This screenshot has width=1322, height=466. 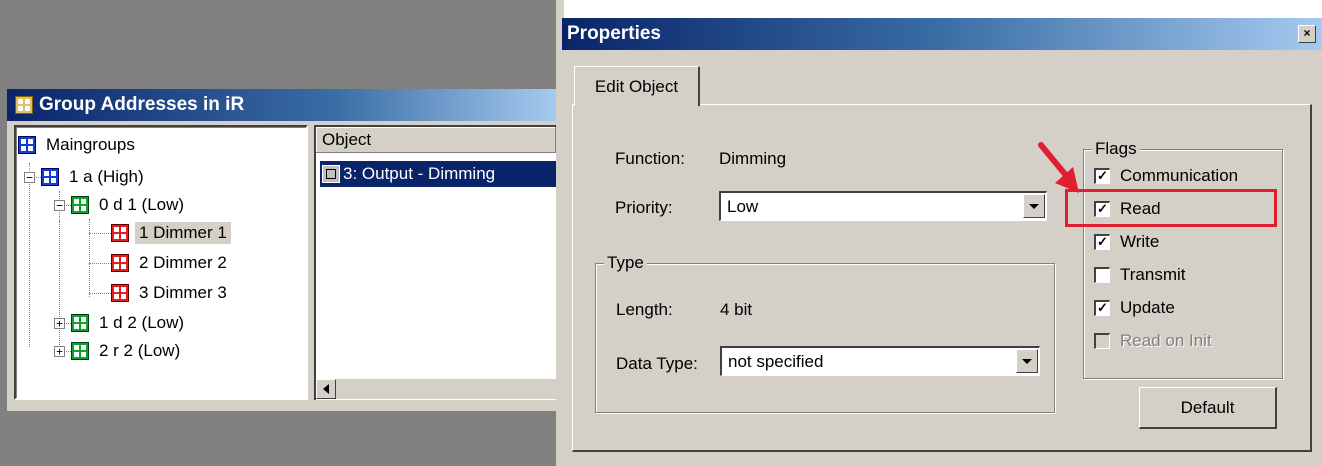 What do you see at coordinates (1140, 275) in the screenshot?
I see `flag-transmit: Transmit` at bounding box center [1140, 275].